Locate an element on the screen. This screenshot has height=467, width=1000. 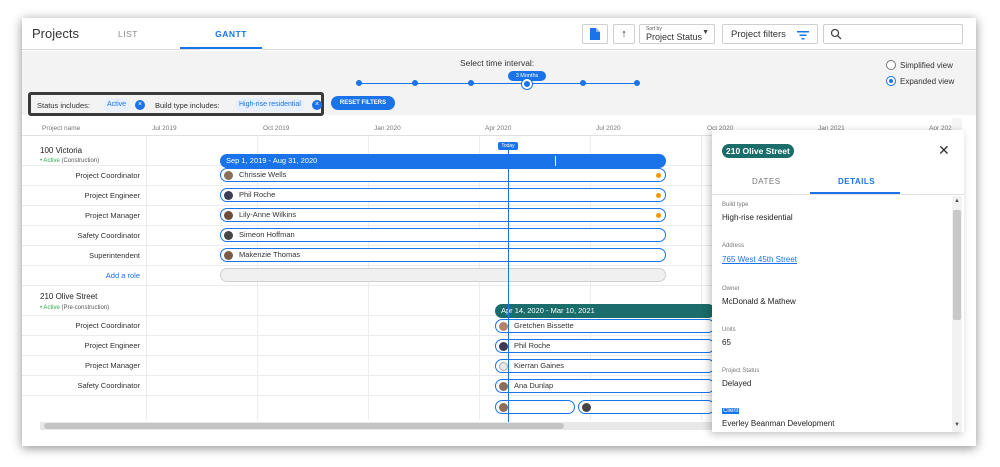
person-name: Lily-Anne Wilkins is located at coordinates (268, 214).